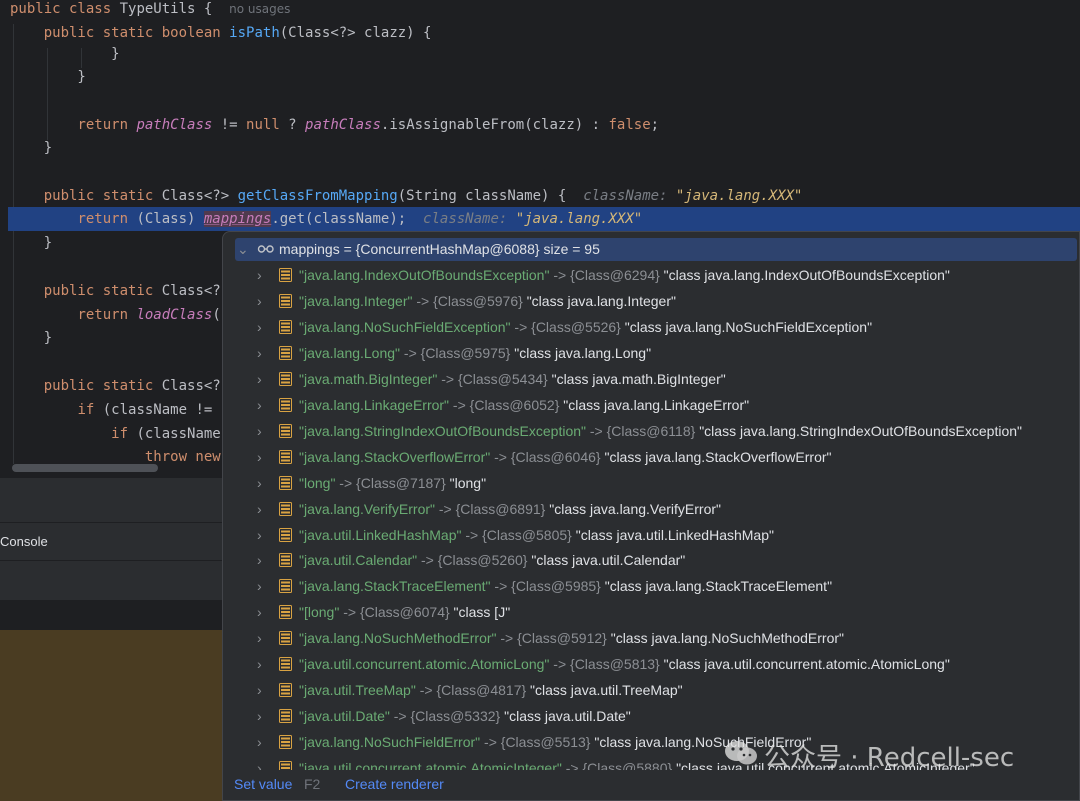 The width and height of the screenshot is (1080, 801). I want to click on inline-hint-name: className:, so click(465, 219).